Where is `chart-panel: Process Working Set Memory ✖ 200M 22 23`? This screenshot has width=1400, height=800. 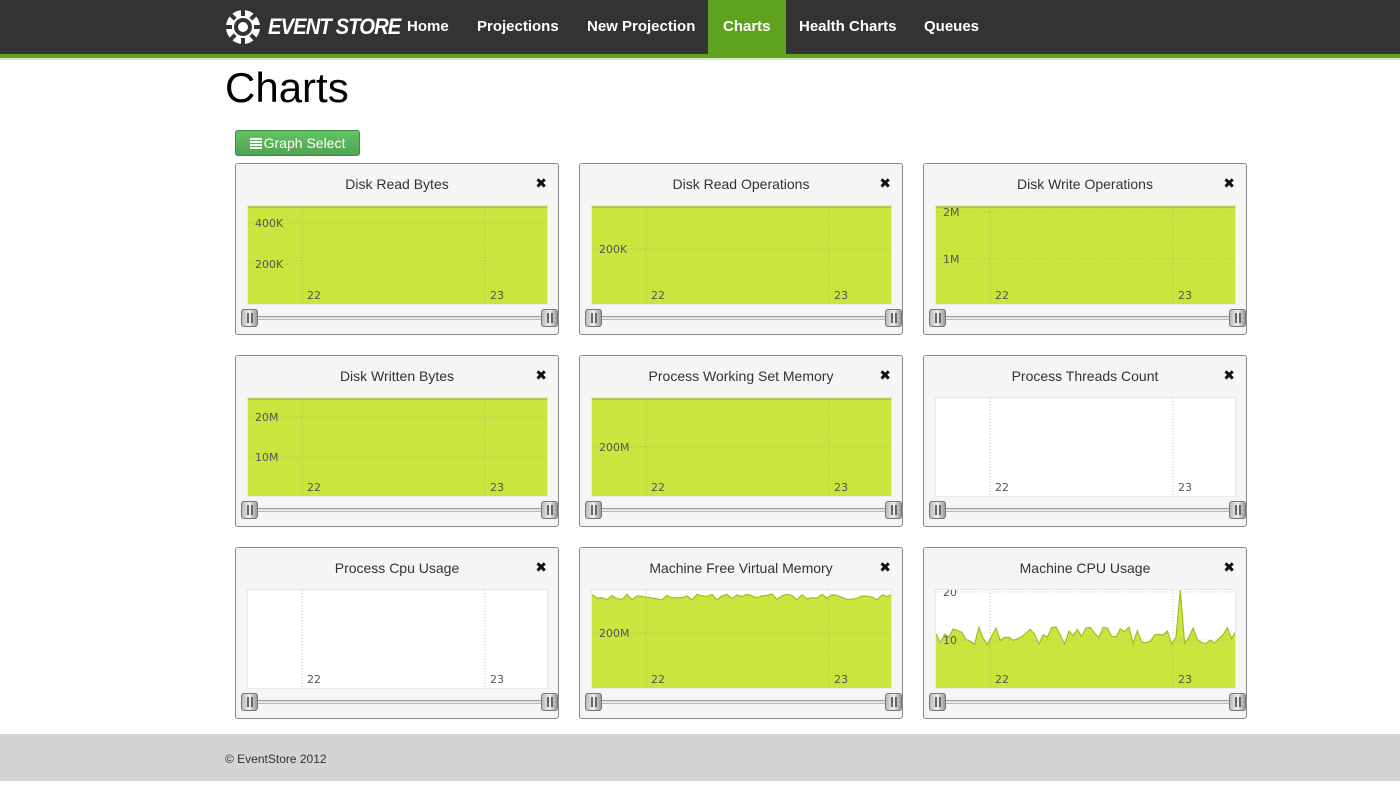 chart-panel: Process Working Set Memory ✖ 200M 22 23 is located at coordinates (741, 441).